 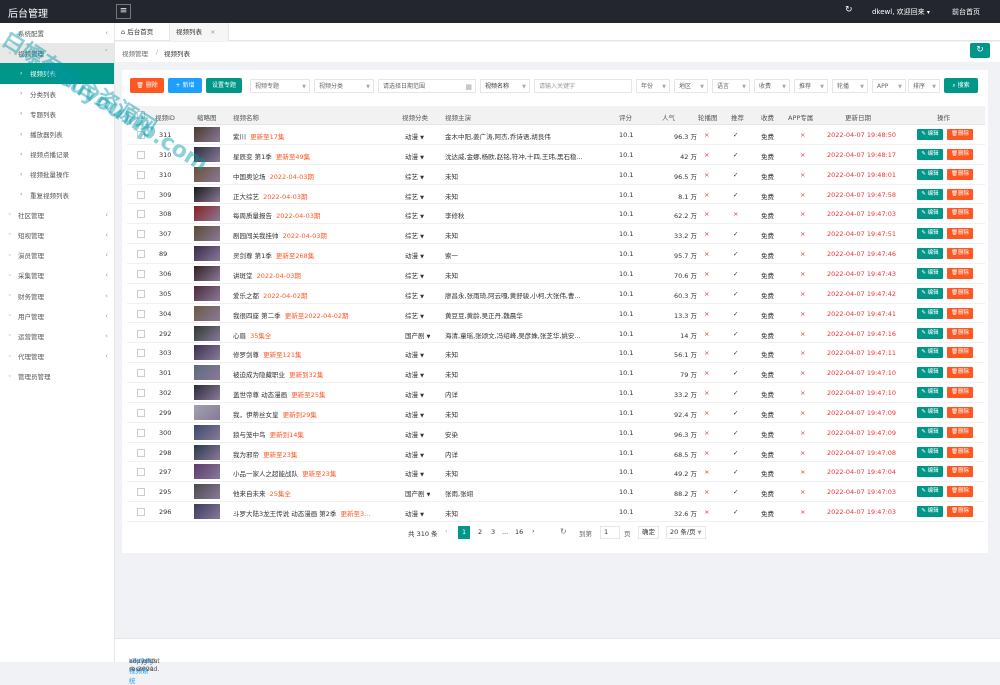 I want to click on page-16: 16, so click(x=519, y=532).